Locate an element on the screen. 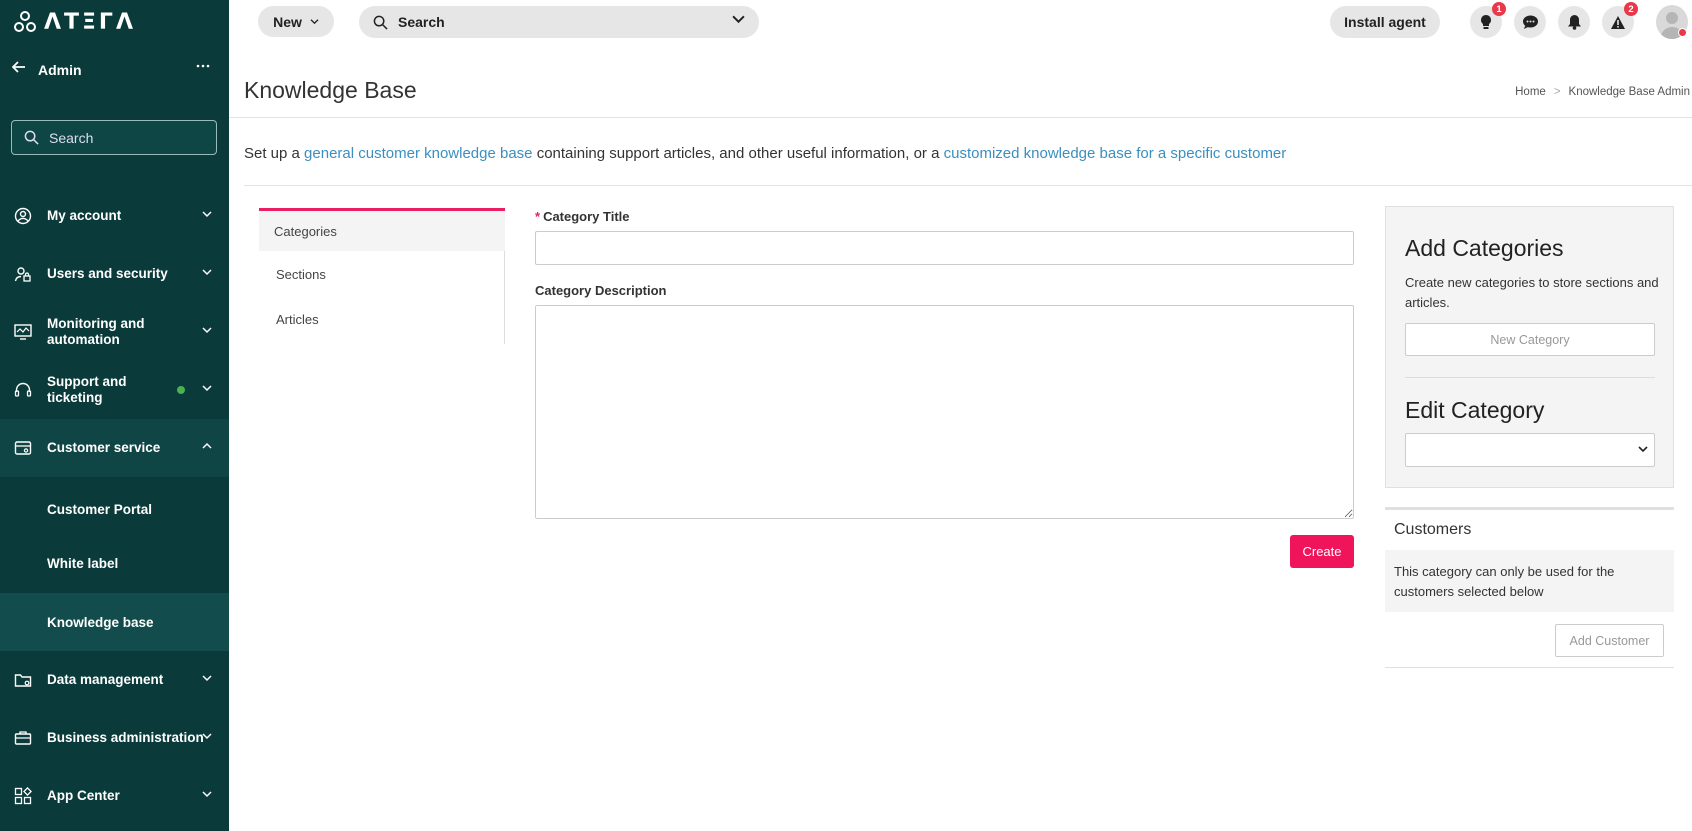 This screenshot has width=1692, height=831. new-button: New is located at coordinates (296, 21).